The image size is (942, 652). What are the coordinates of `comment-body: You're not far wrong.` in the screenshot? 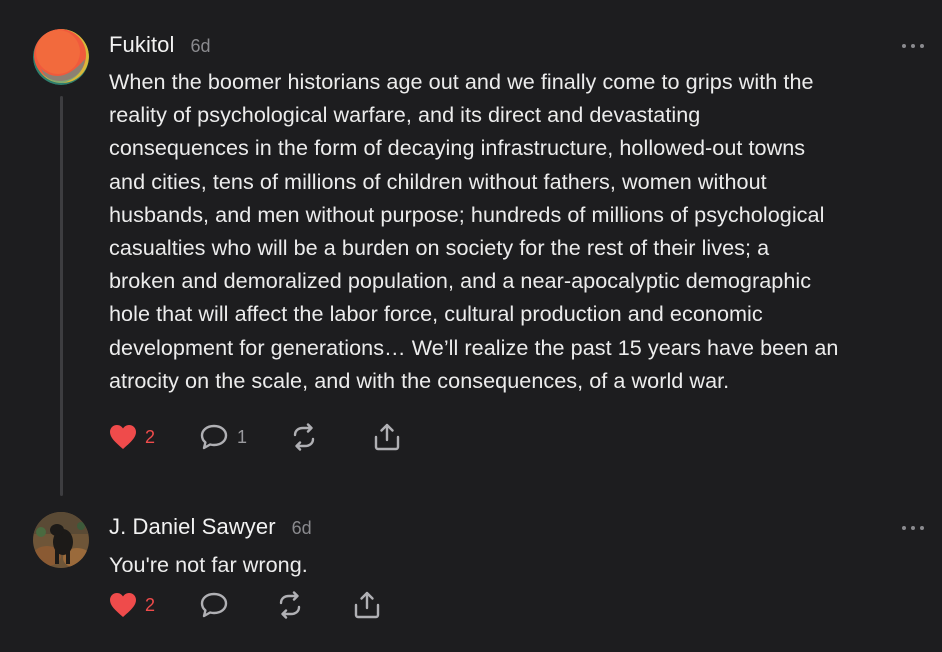 It's located at (208, 564).